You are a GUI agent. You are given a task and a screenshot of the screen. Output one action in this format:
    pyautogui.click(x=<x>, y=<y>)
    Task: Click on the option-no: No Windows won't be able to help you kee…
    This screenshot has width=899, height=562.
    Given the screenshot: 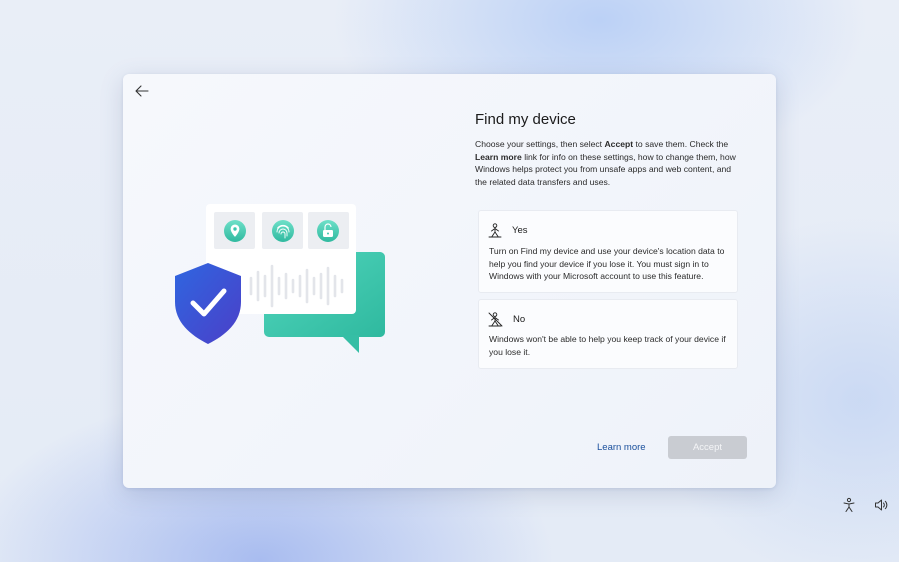 What is the action you would take?
    pyautogui.click(x=608, y=334)
    